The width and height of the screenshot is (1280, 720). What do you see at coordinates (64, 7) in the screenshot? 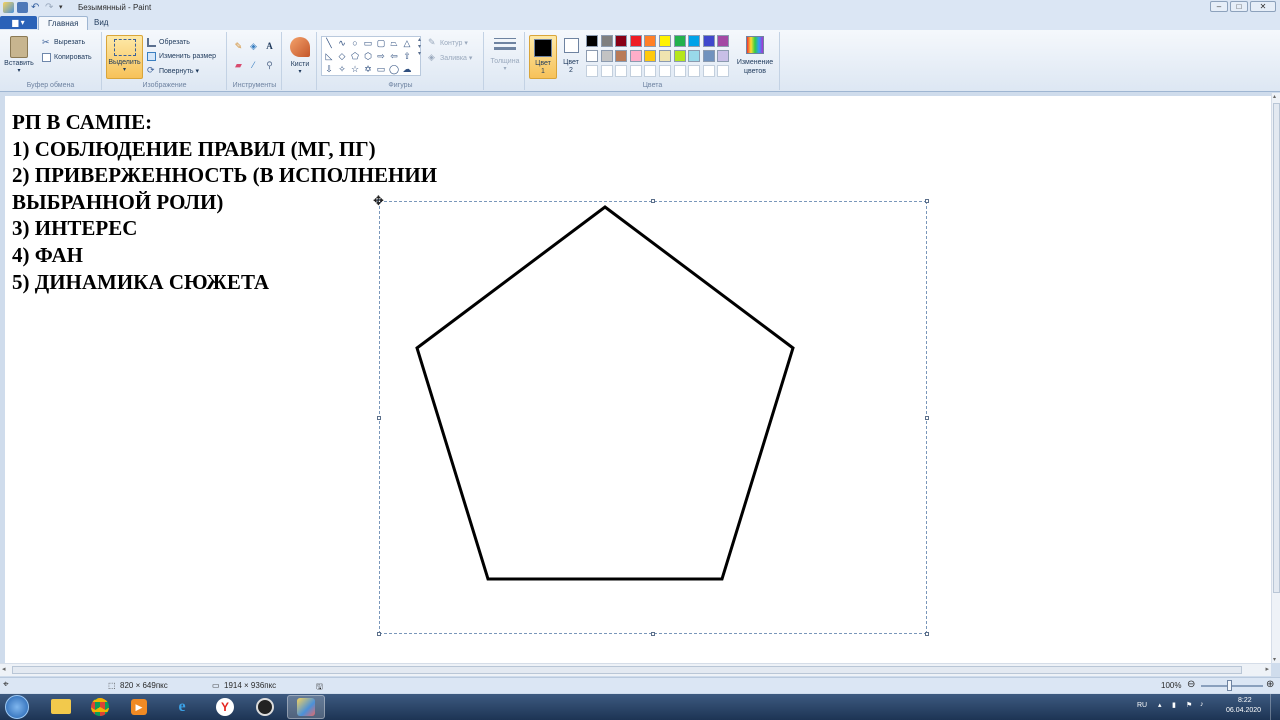
I see `quick-access-dropdown-icon: ▾` at bounding box center [64, 7].